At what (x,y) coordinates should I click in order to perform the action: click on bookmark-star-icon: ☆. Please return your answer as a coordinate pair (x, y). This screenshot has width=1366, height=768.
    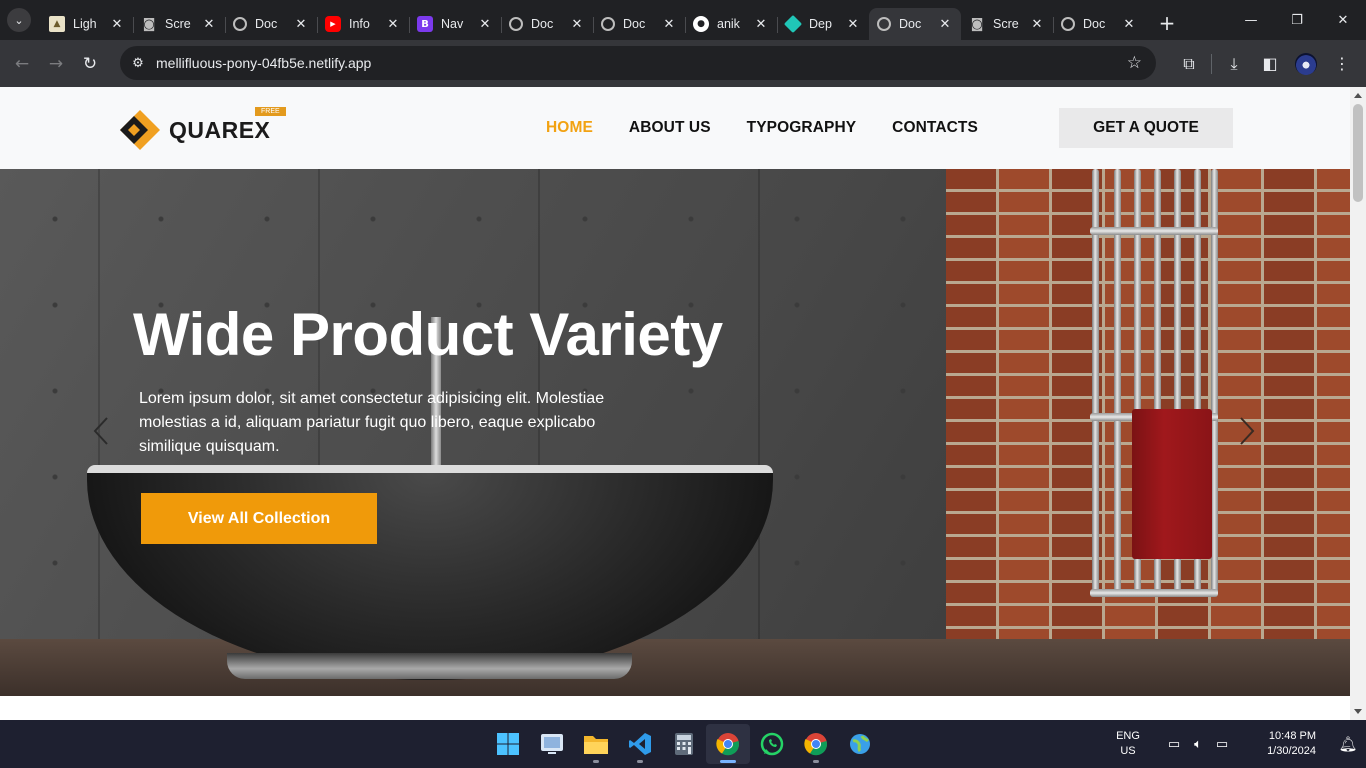
    Looking at the image, I should click on (1134, 63).